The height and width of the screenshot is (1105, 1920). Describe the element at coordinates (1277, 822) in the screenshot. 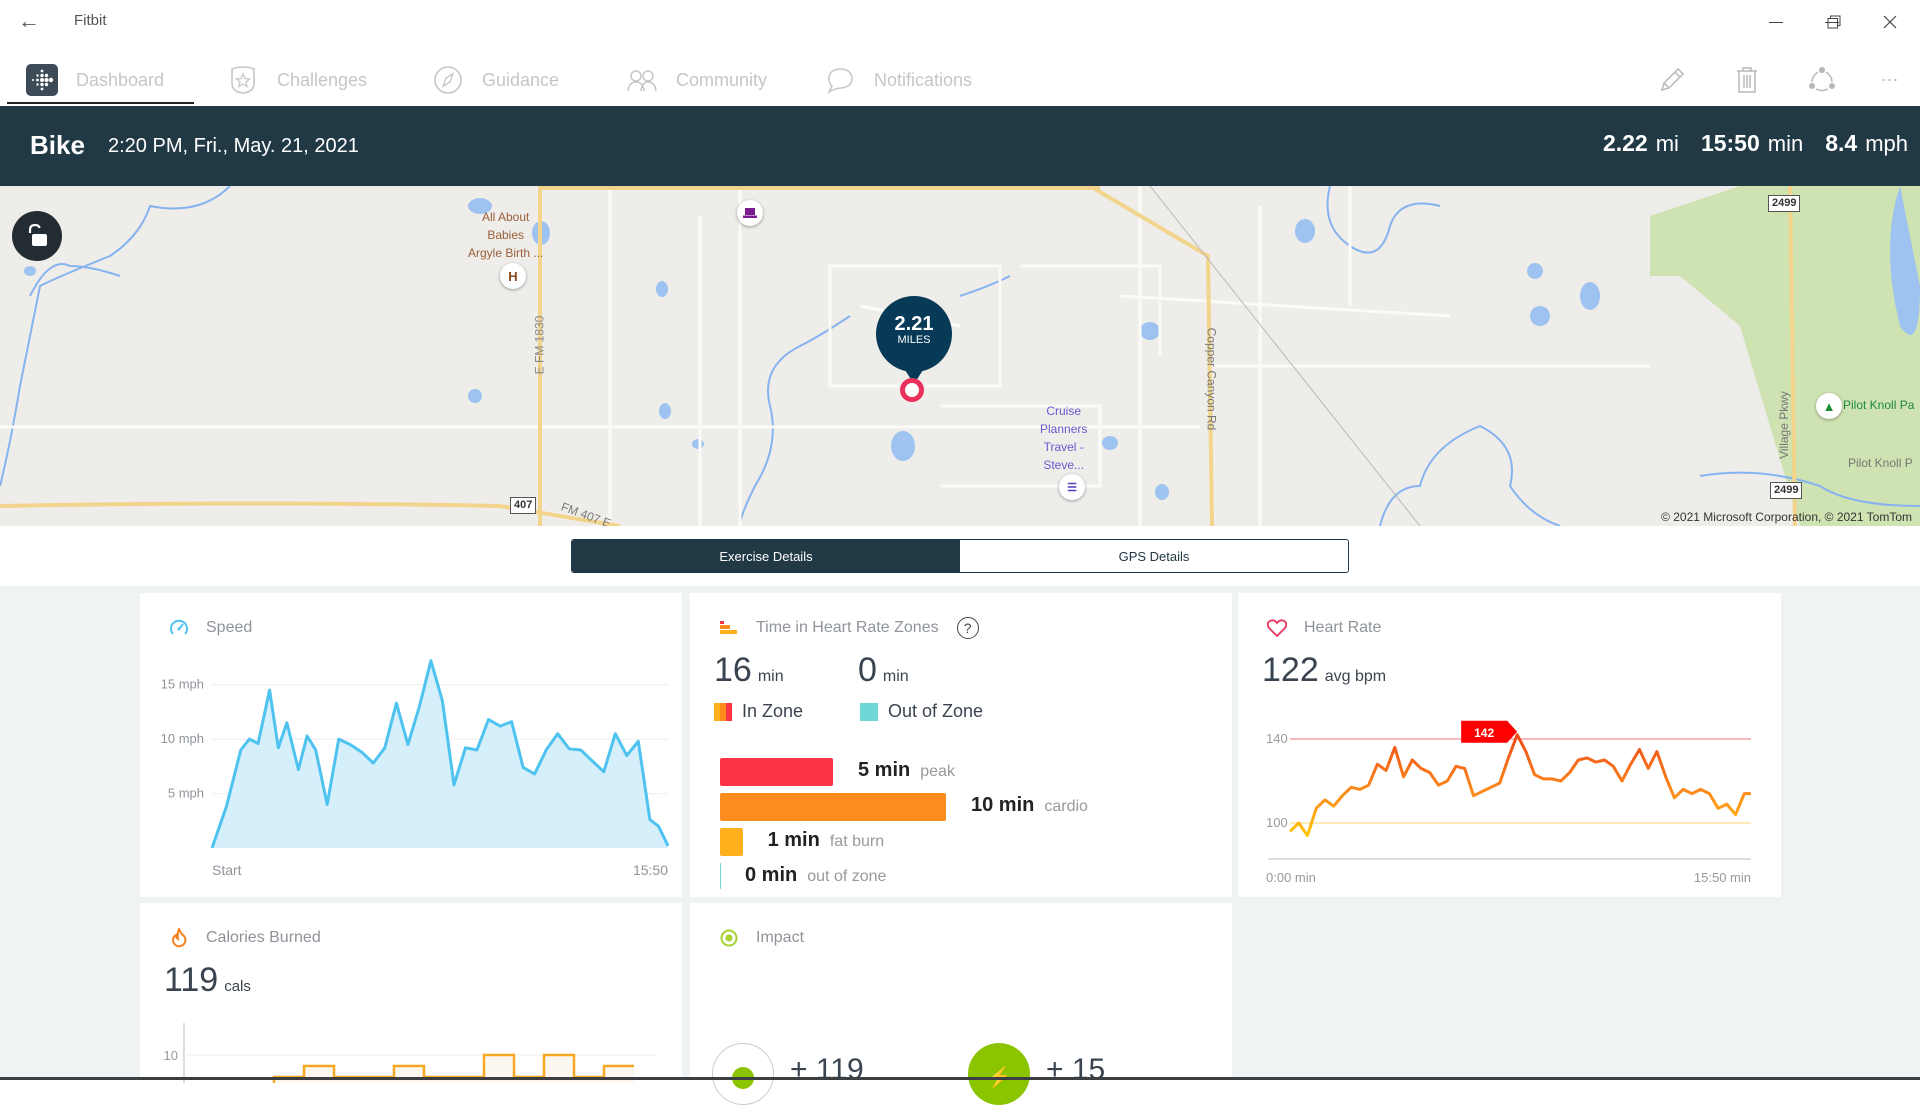

I see `y-tick-100: 100` at that location.